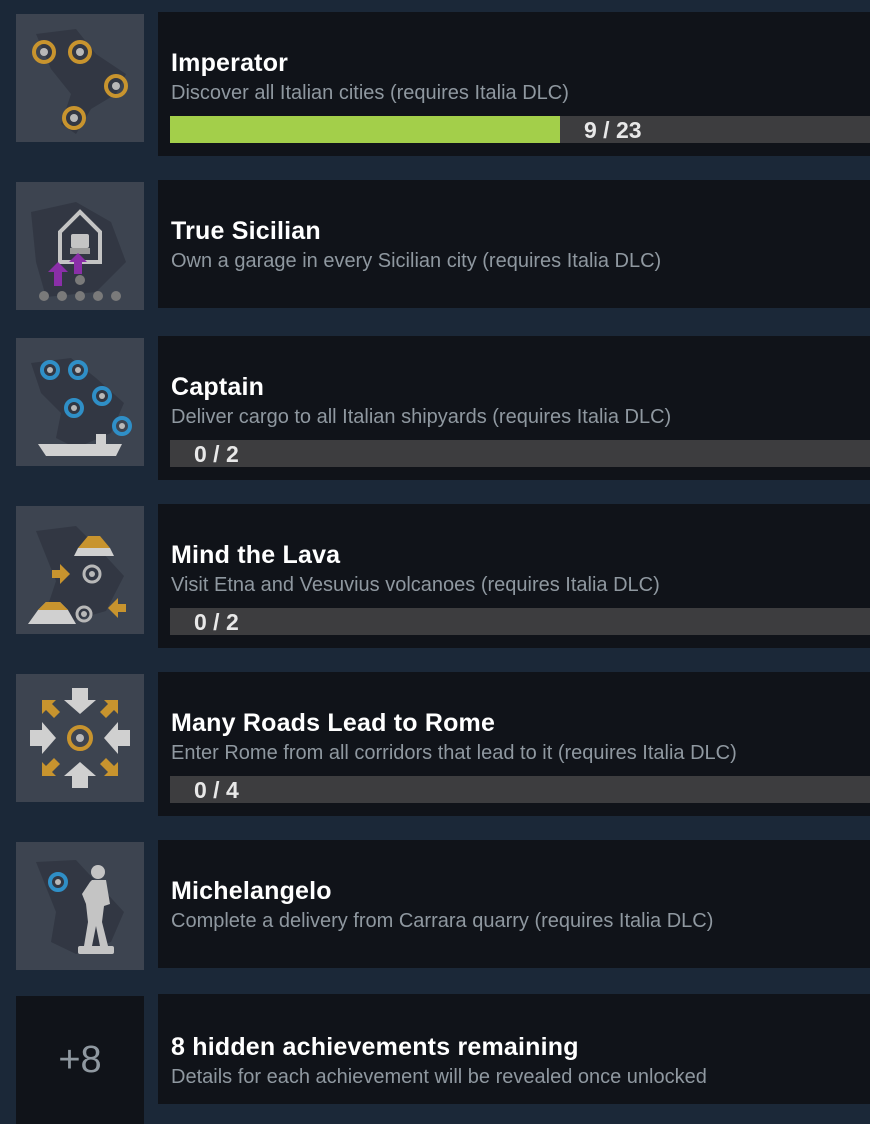  Describe the element at coordinates (216, 790) in the screenshot. I see `progress-text: 0 / 4` at that location.